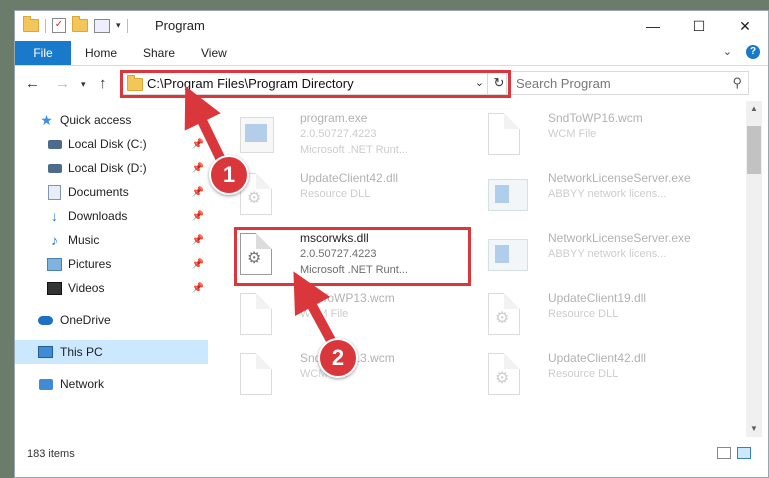 The height and width of the screenshot is (478, 769). I want to click on tab-home: Home, so click(101, 53).